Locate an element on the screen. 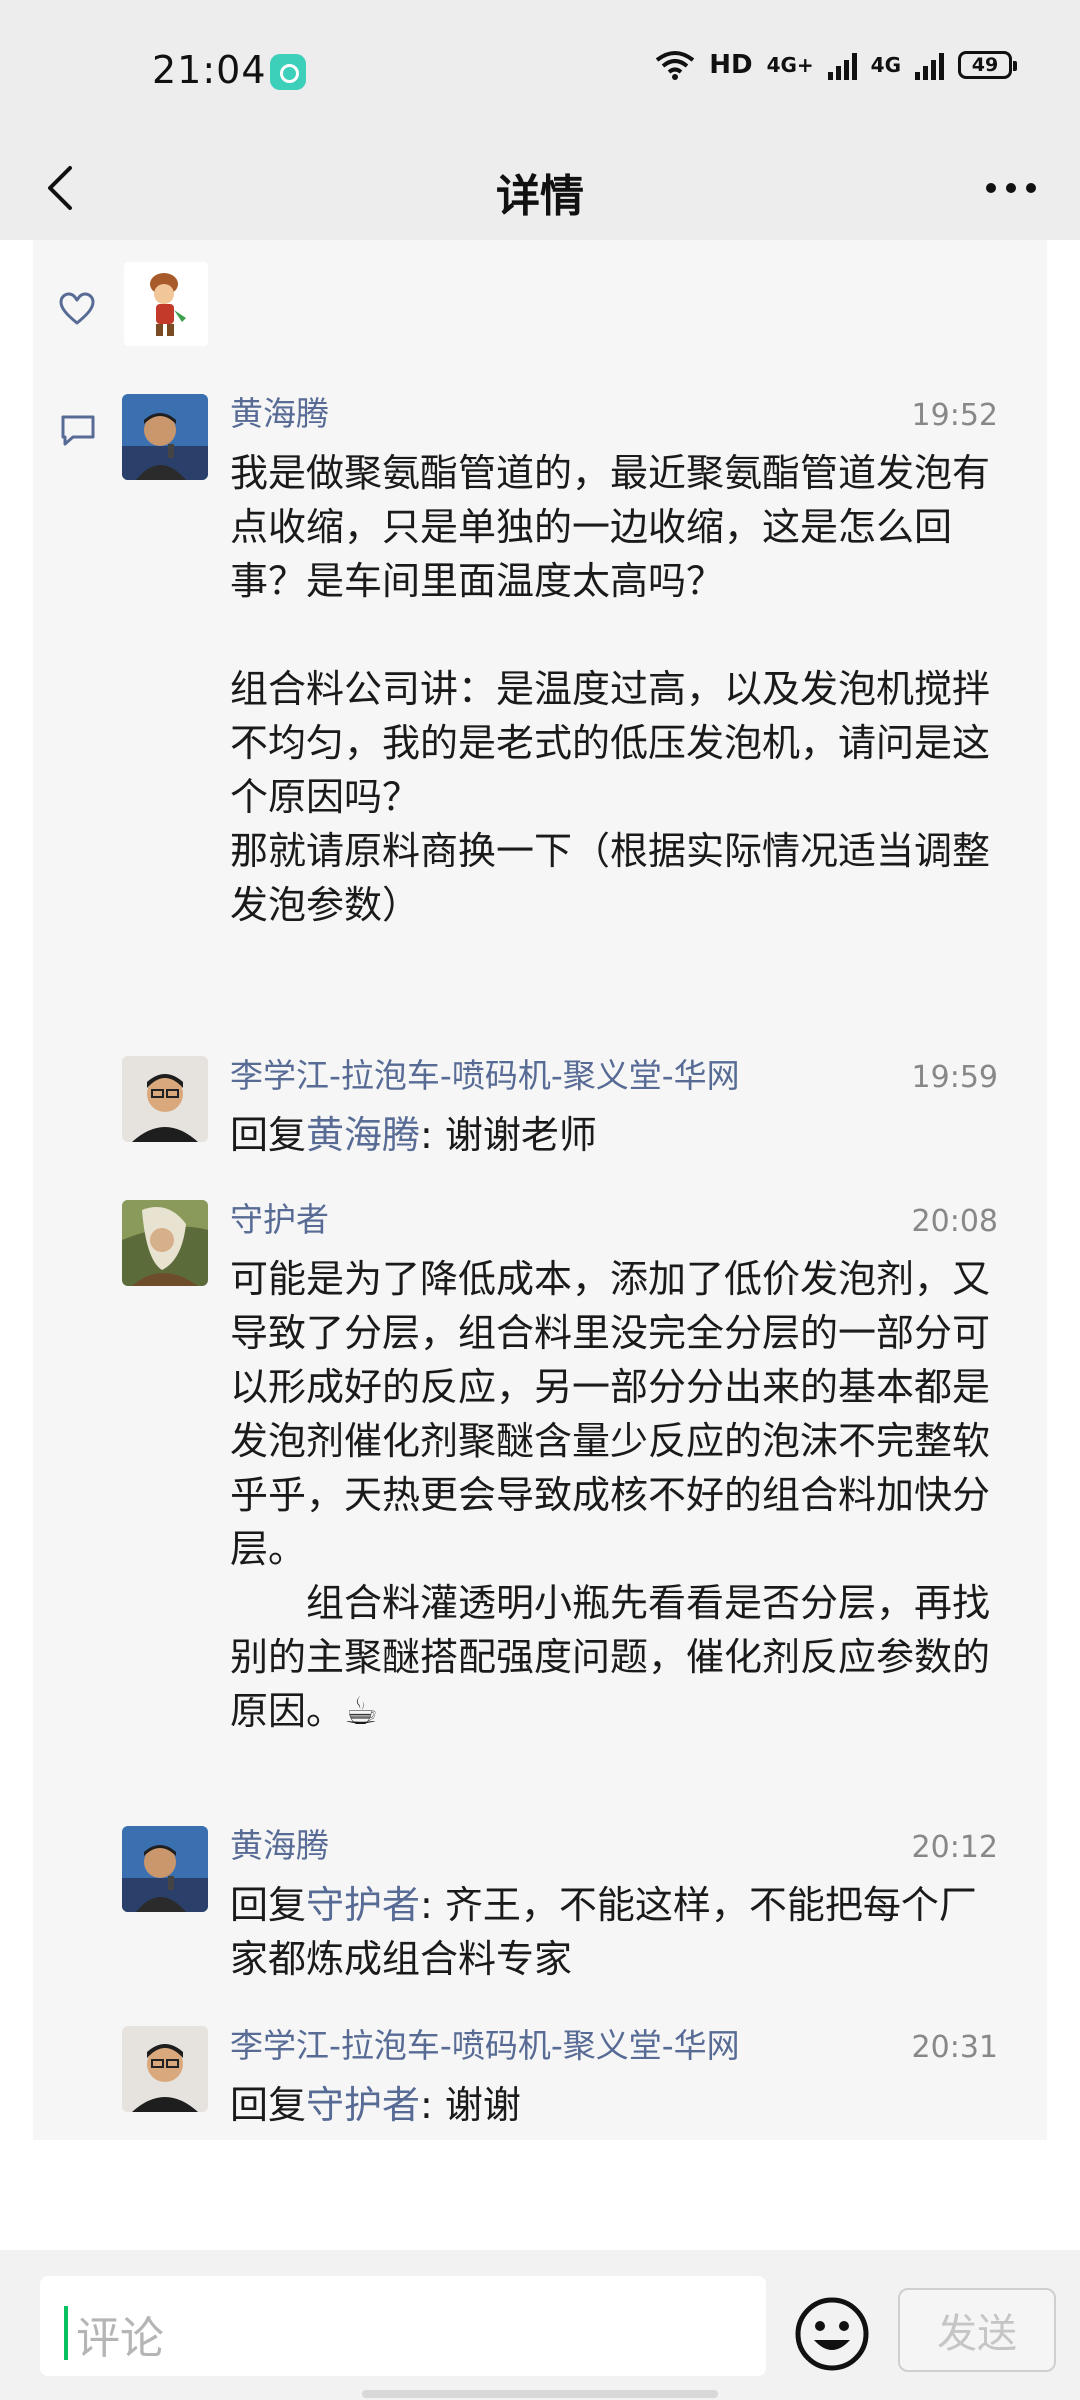 This screenshot has height=2400, width=1080. network-type-2: 4G is located at coordinates (885, 65).